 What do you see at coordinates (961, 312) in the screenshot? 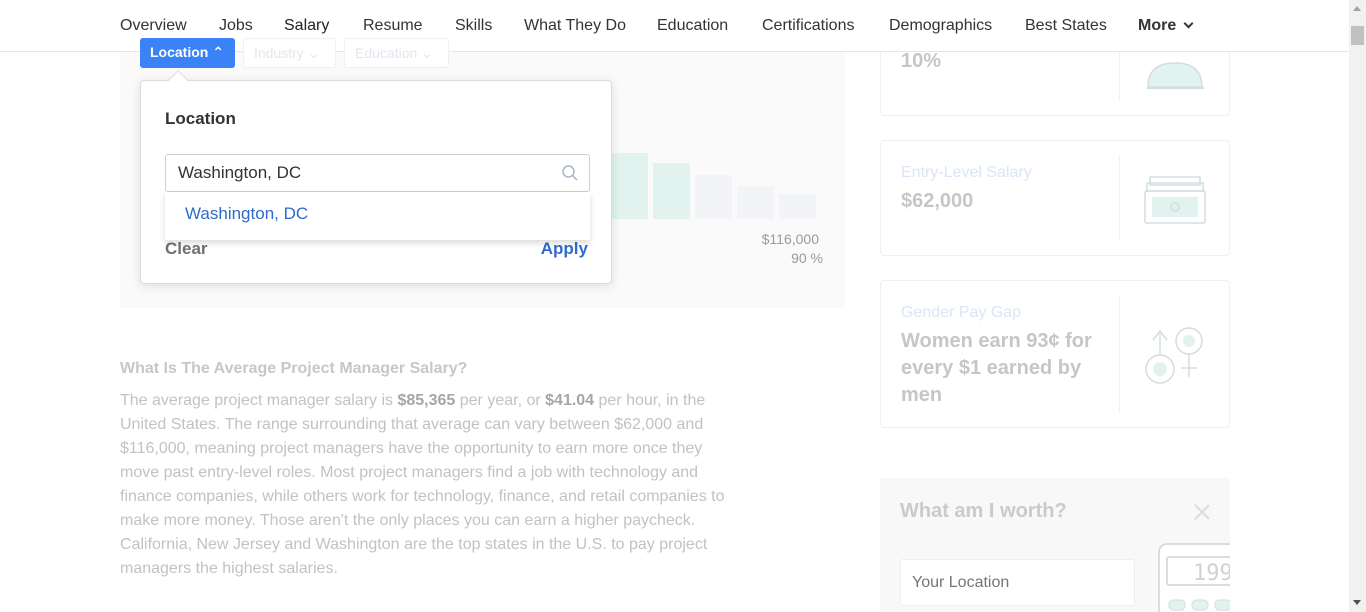
I see `gender-gap-label: Gender Pay Gap` at bounding box center [961, 312].